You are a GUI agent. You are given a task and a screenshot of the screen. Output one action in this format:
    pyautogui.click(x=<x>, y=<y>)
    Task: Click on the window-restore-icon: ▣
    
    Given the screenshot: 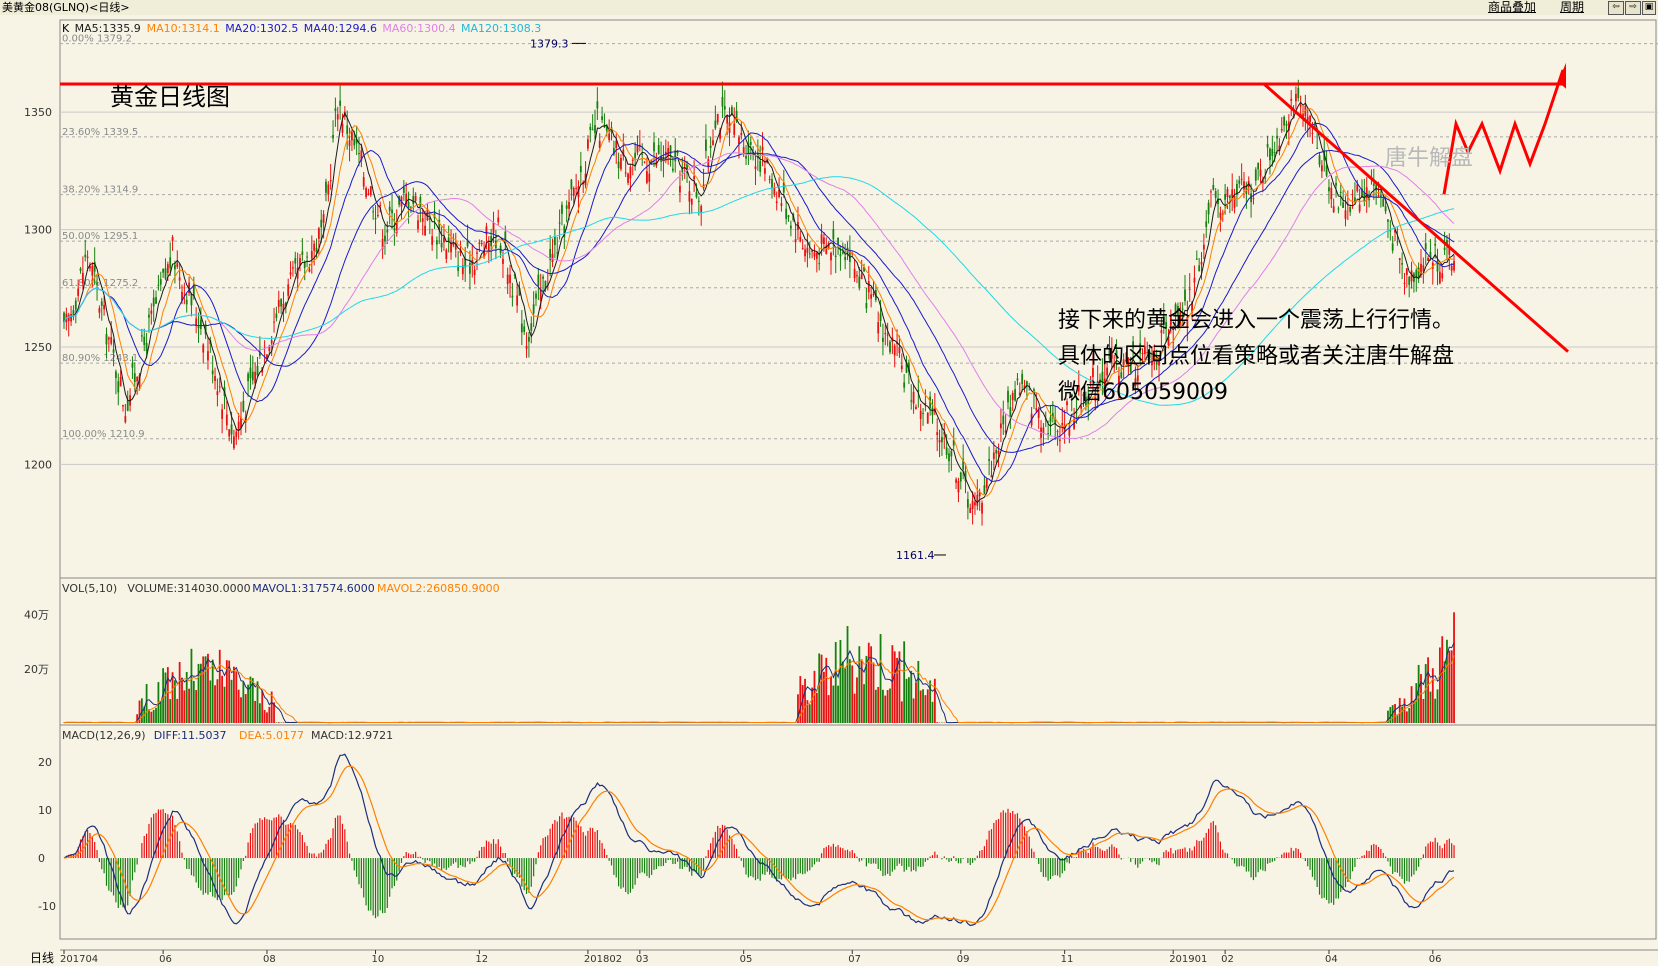 What is the action you would take?
    pyautogui.click(x=1649, y=8)
    